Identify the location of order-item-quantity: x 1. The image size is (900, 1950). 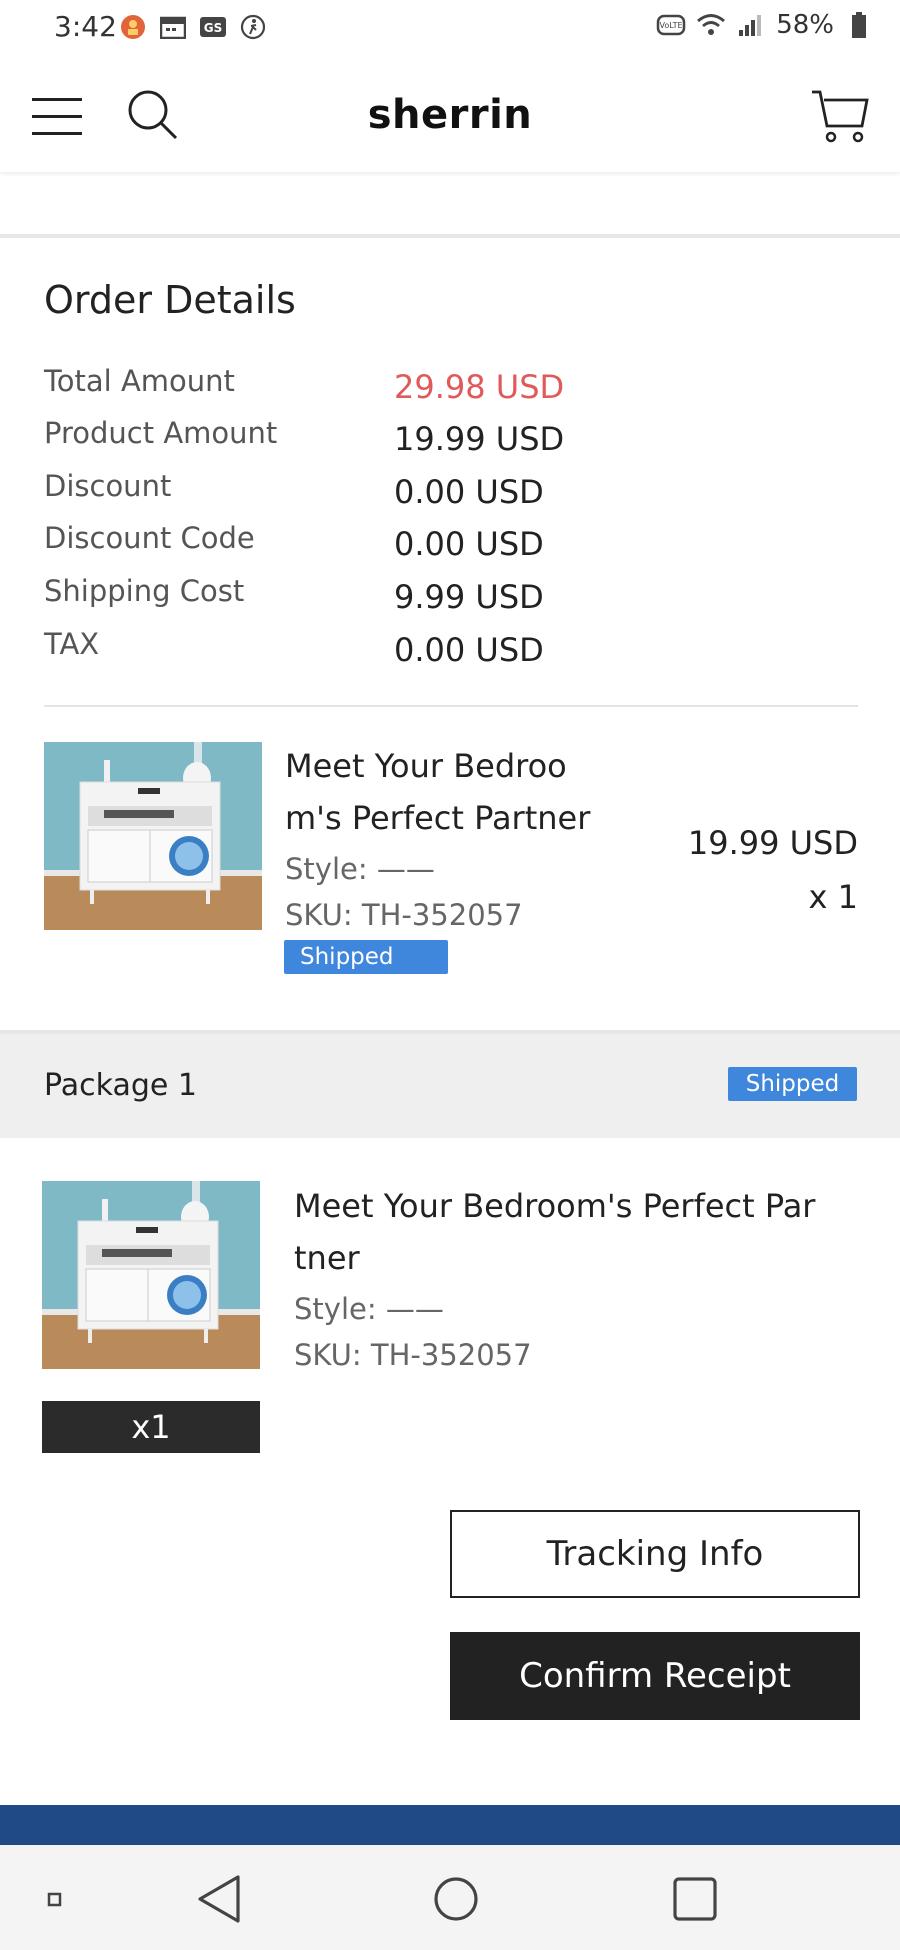
(833, 897).